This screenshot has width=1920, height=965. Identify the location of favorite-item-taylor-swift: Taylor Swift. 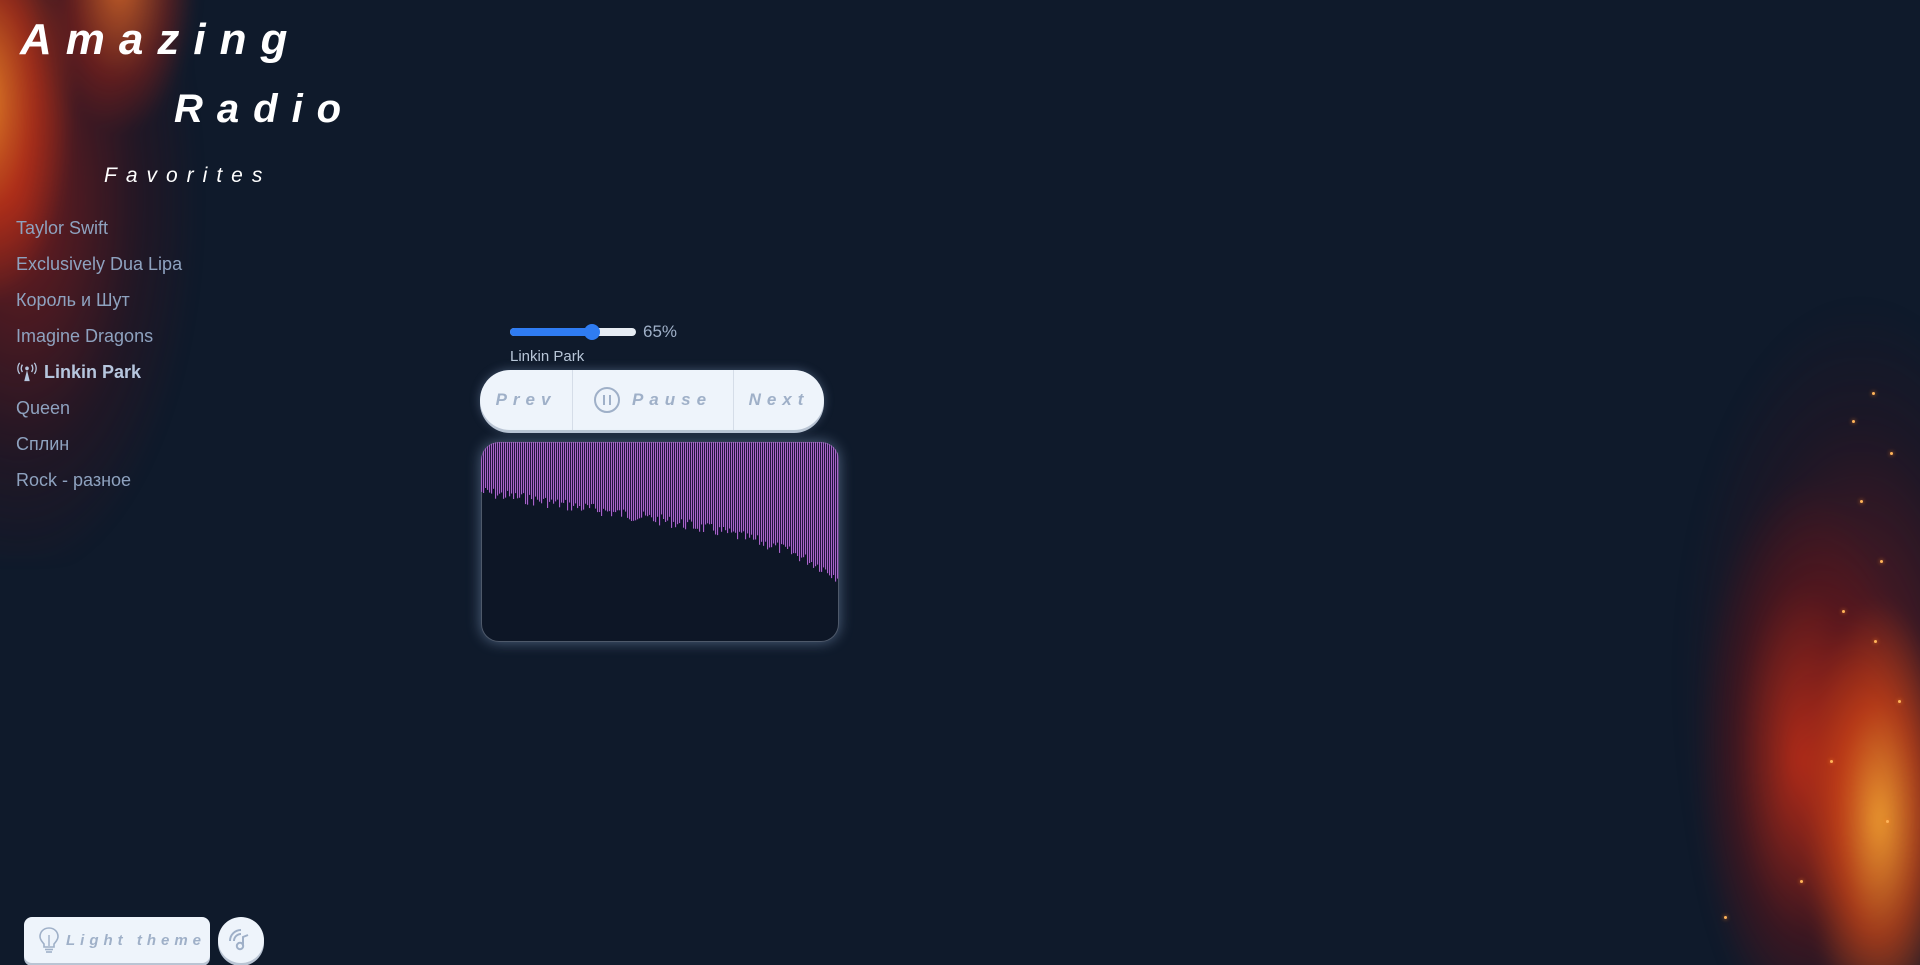
(99, 228).